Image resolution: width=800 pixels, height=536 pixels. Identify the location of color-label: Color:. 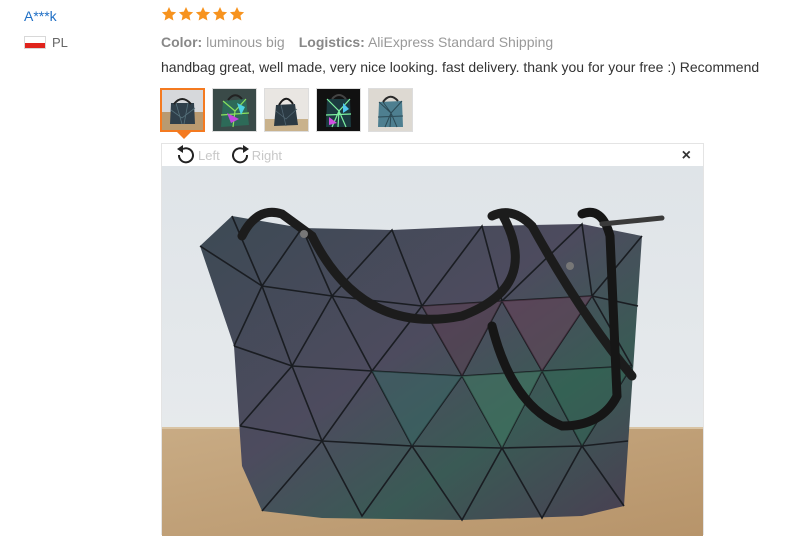
(182, 42).